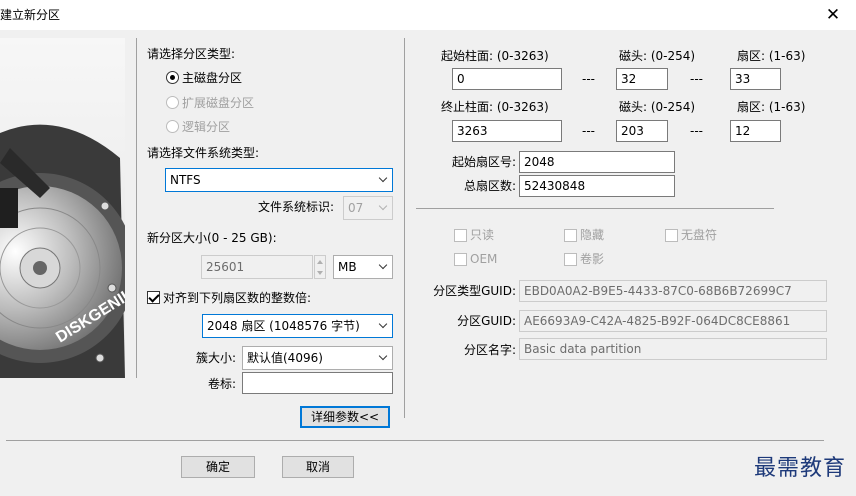 This screenshot has height=496, width=856. I want to click on total-sectors-input: 52430848, so click(597, 186).